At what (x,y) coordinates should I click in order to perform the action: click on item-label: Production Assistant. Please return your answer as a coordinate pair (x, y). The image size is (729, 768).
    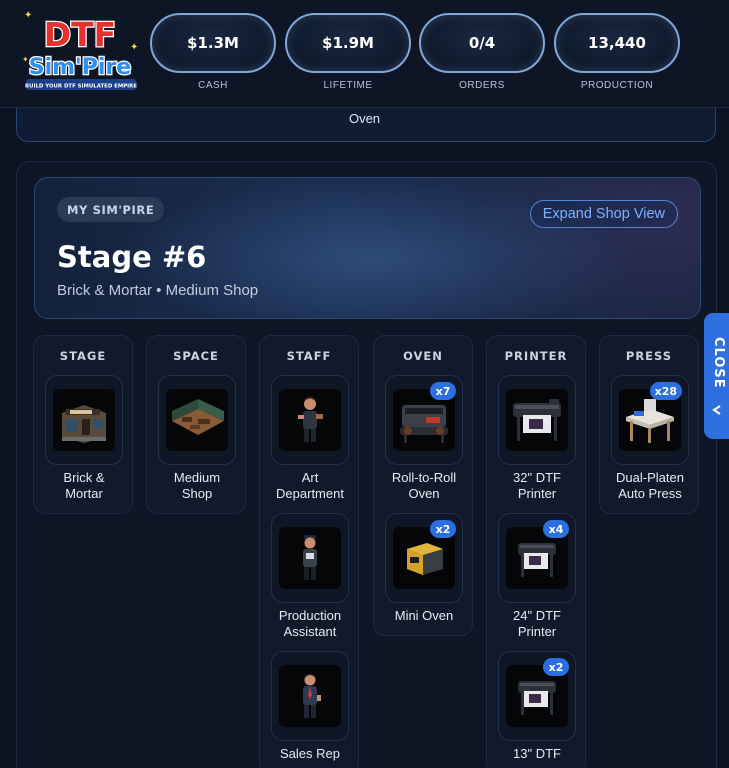
    Looking at the image, I should click on (310, 623).